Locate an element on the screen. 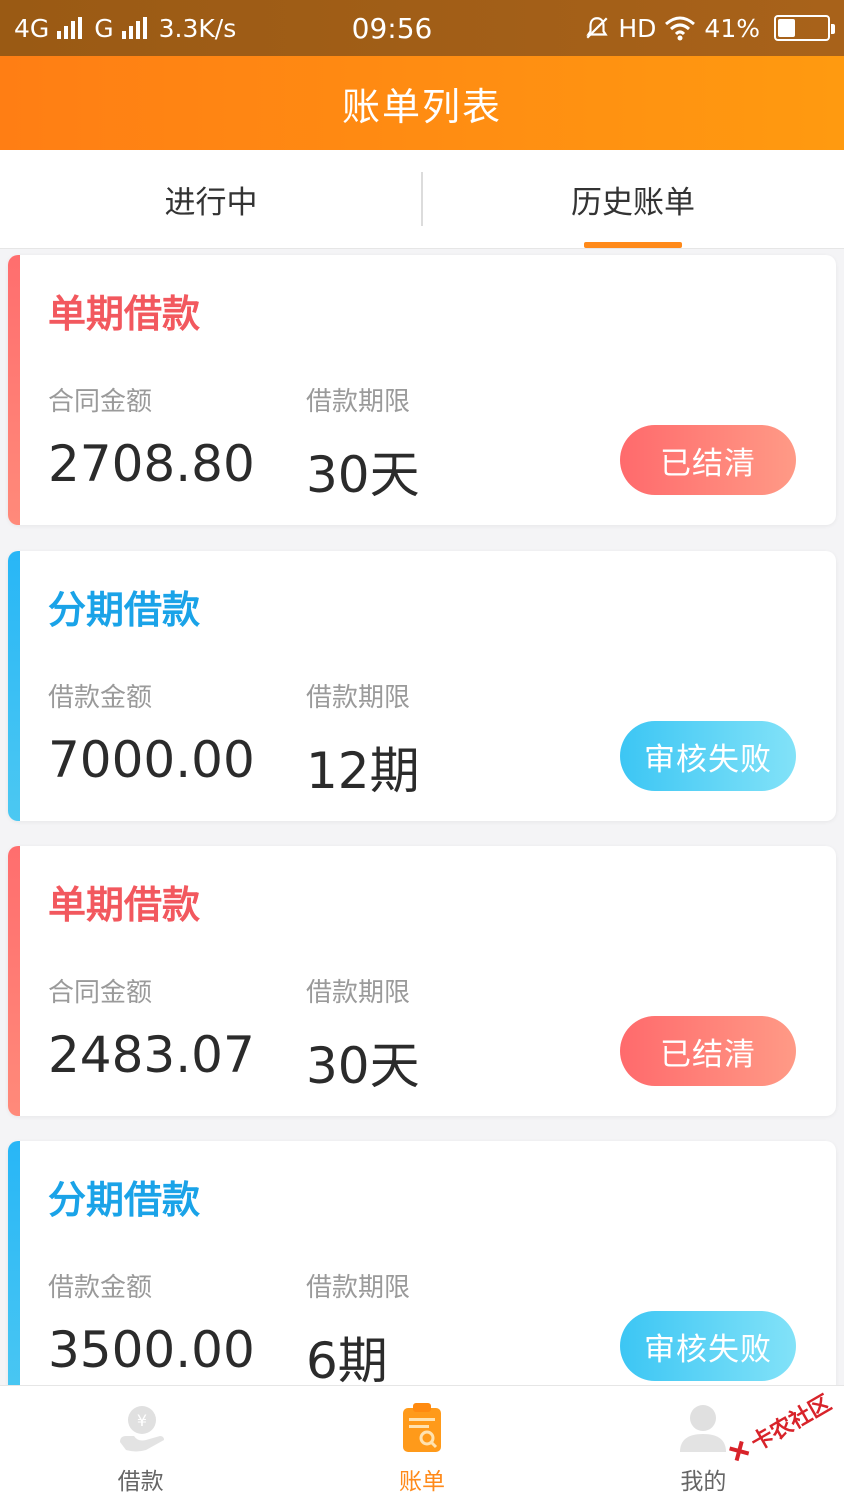 This screenshot has width=844, height=1500. network-g-label: G is located at coordinates (104, 28).